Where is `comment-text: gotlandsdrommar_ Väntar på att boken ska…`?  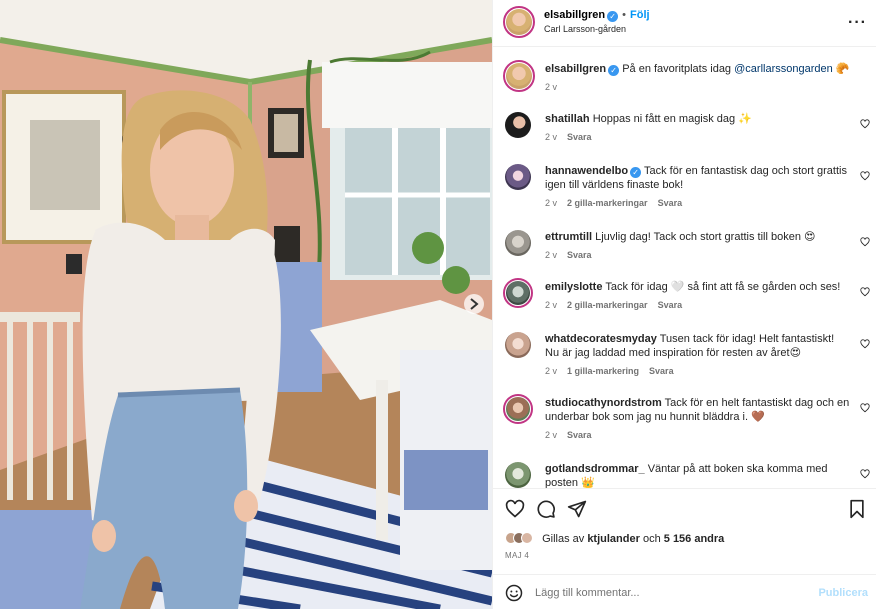
comment-text: gotlandsdrommar_ Väntar på att boken ska… is located at coordinates (697, 475).